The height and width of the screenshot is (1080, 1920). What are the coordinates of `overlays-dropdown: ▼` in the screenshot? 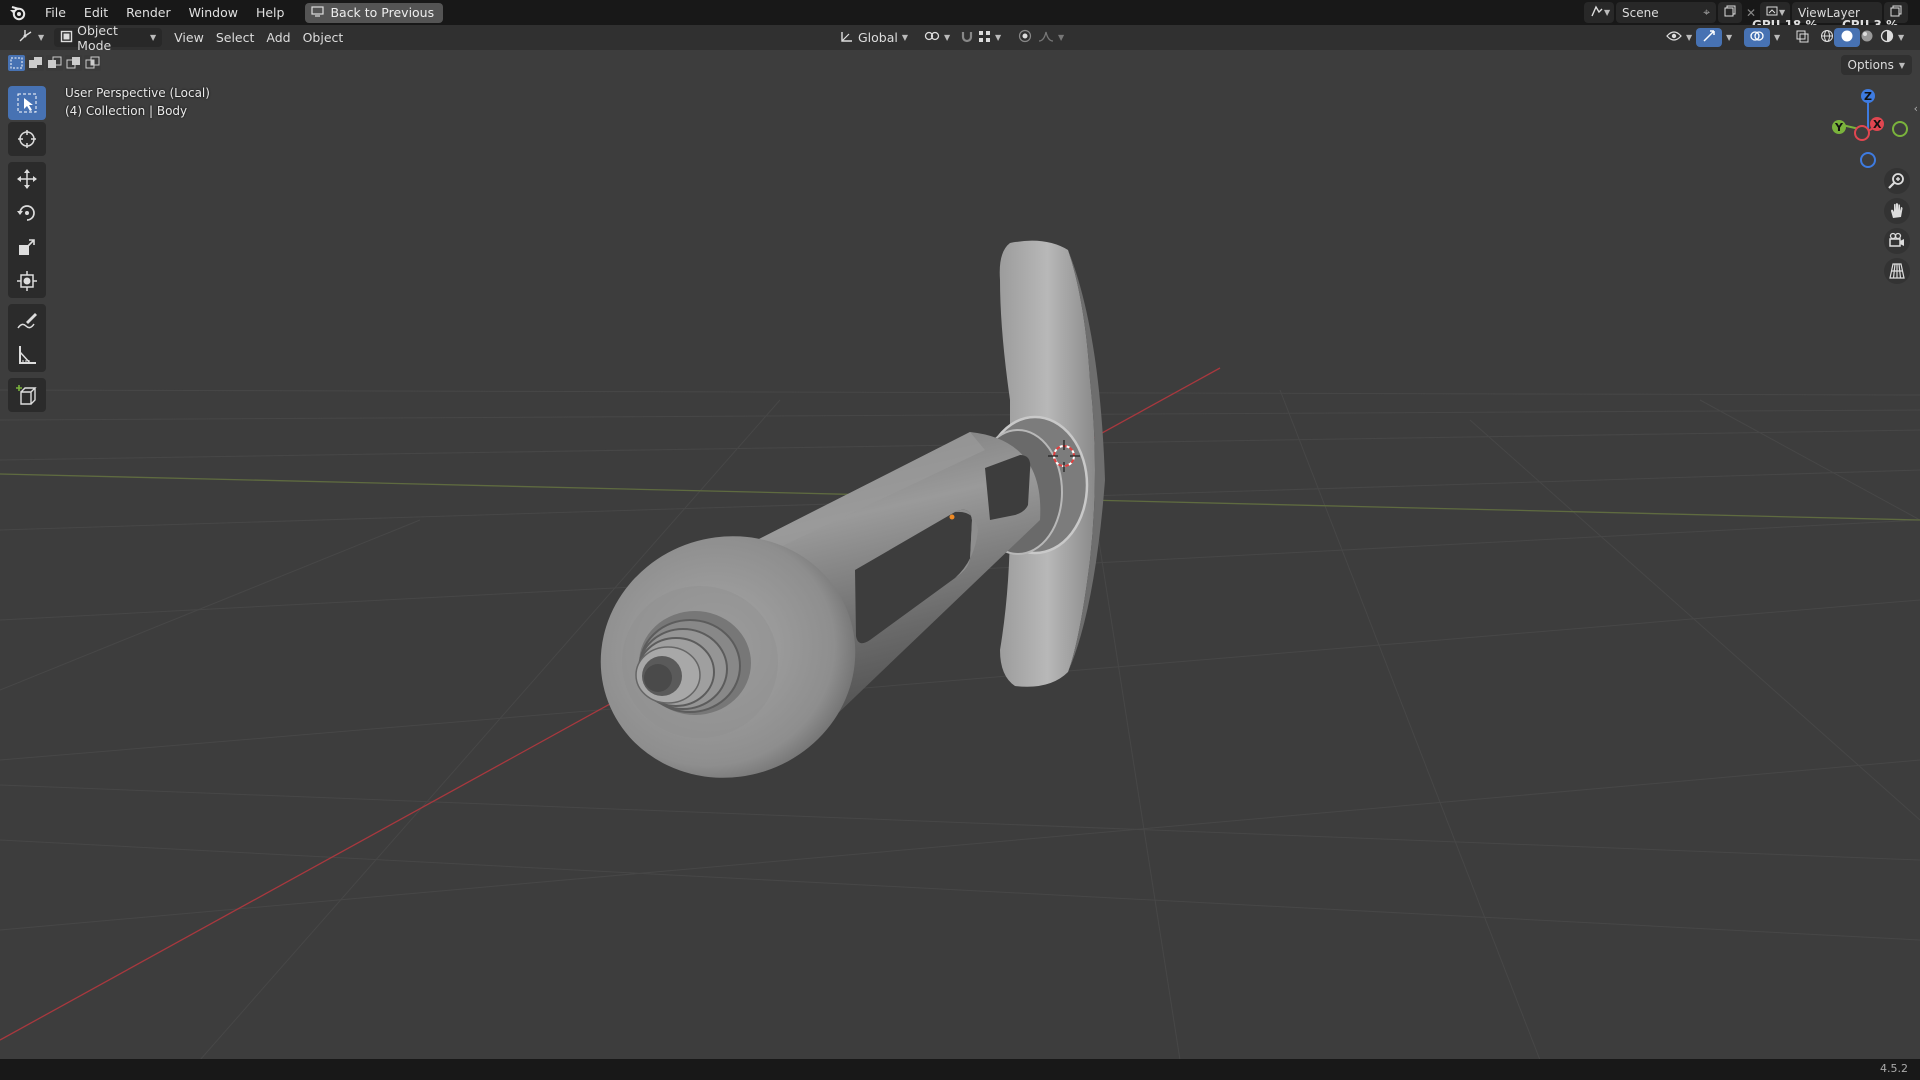 It's located at (1777, 37).